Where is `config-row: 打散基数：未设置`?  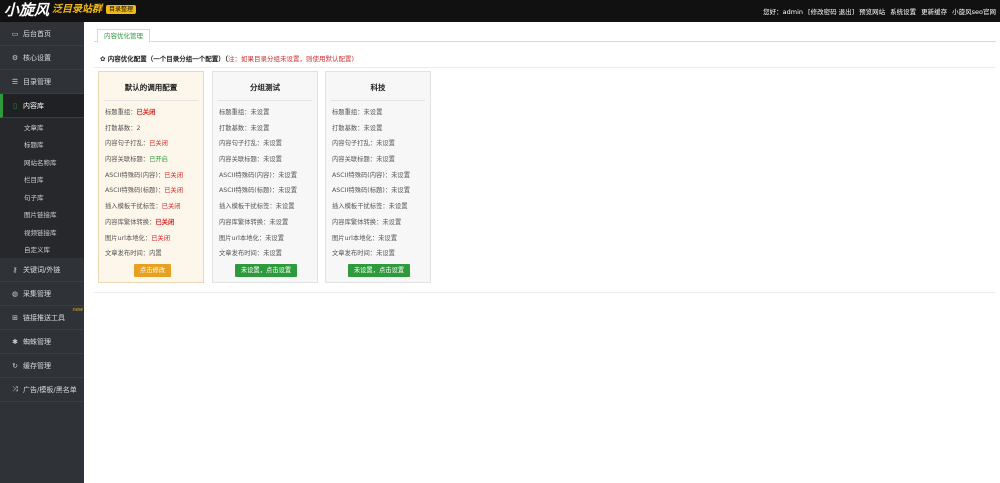 config-row: 打散基数：未设置 is located at coordinates (267, 132).